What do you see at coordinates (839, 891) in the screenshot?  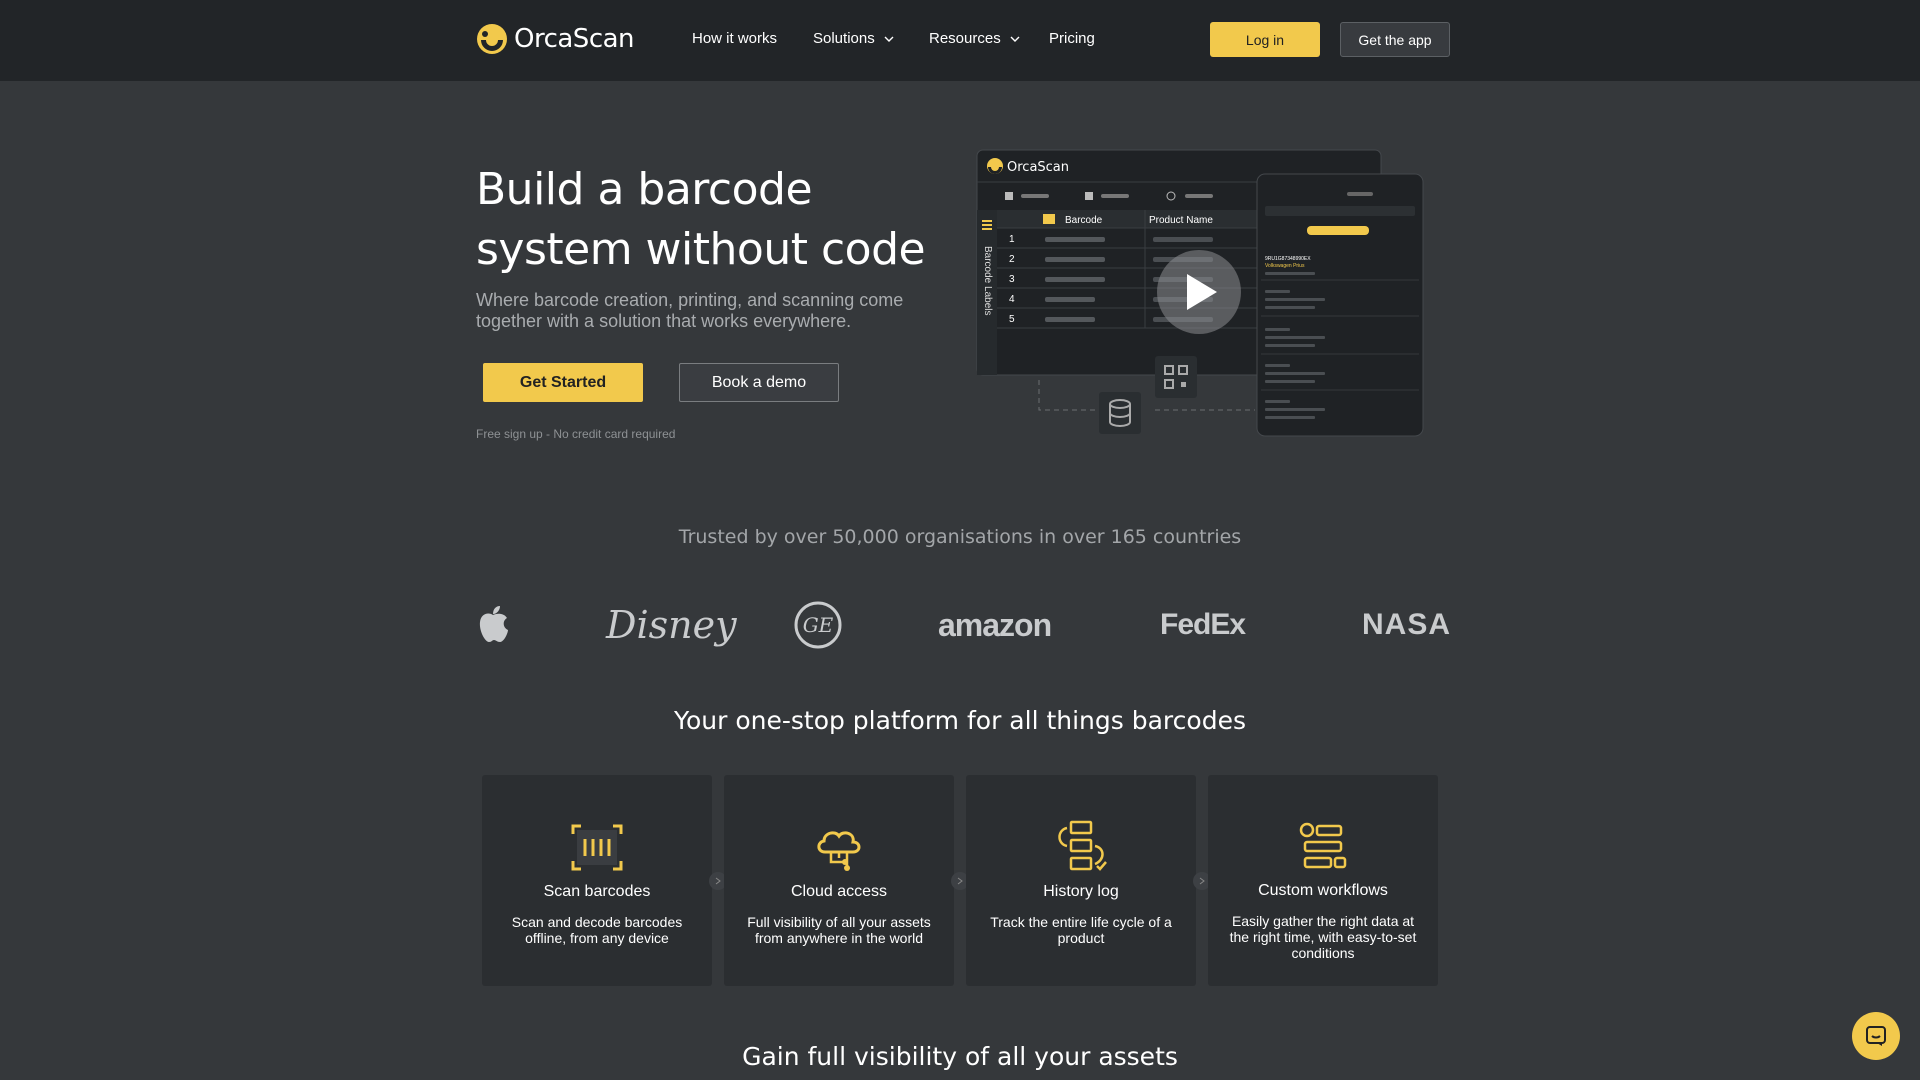 I see `feature-card-title: Cloud access` at bounding box center [839, 891].